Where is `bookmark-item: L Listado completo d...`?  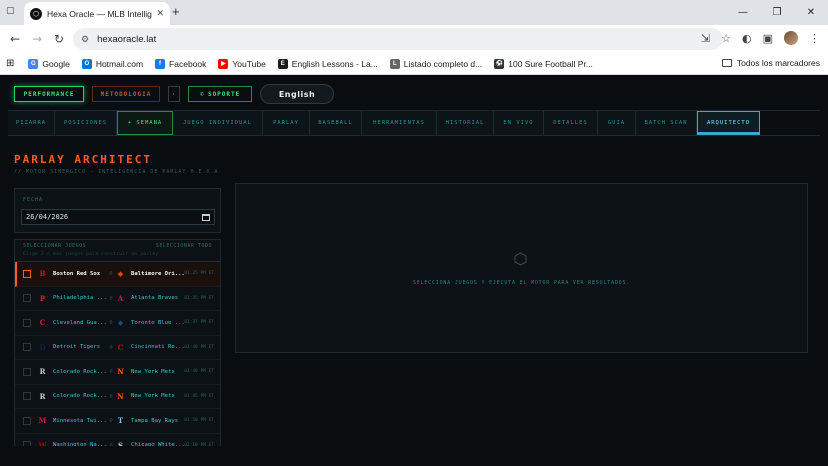
bookmark-item: L Listado completo d... is located at coordinates (436, 63).